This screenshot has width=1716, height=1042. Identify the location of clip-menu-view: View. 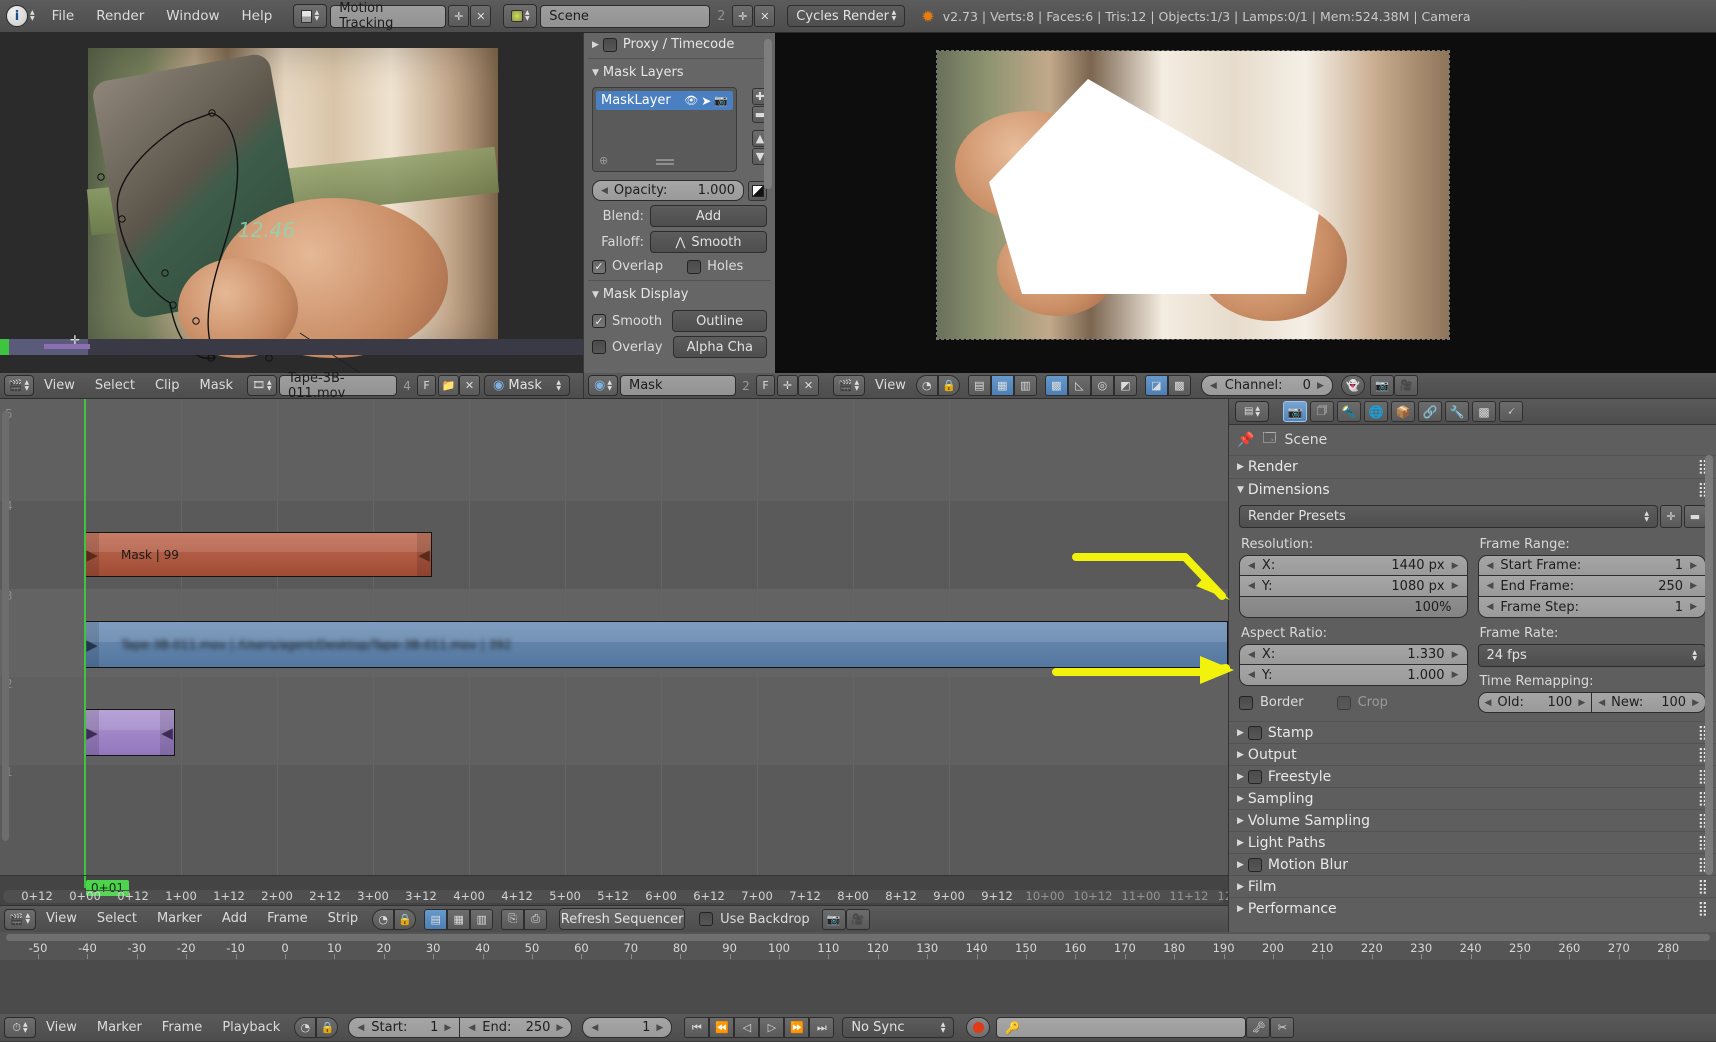
(59, 386).